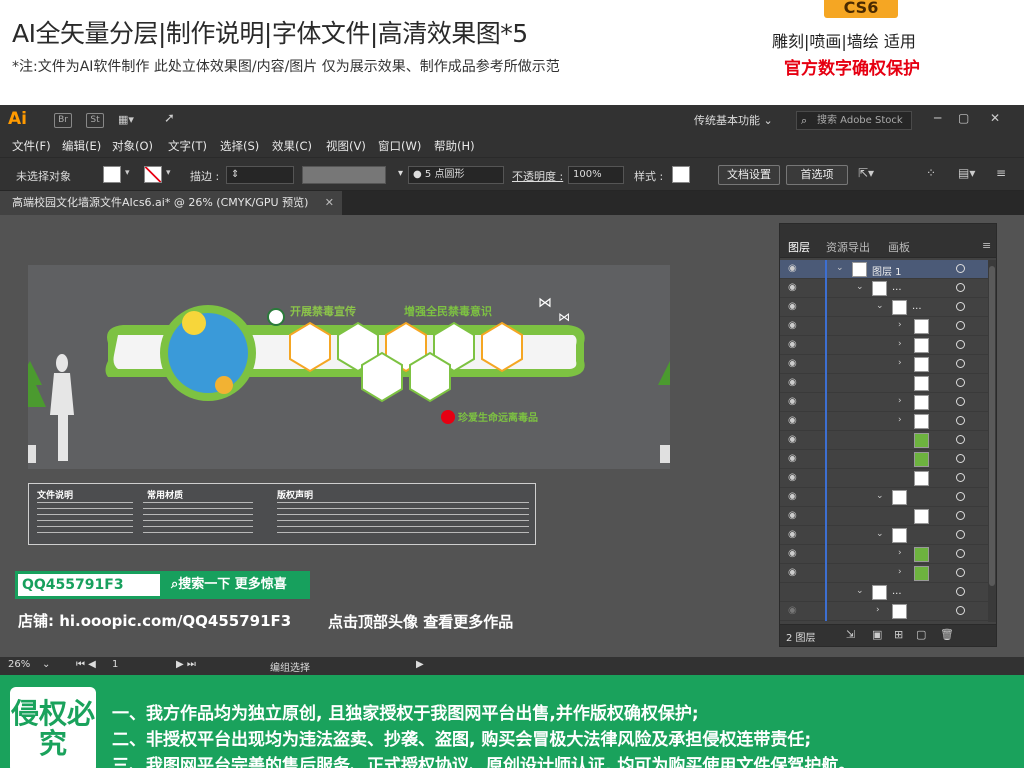 The height and width of the screenshot is (776, 1024). Describe the element at coordinates (399, 146) in the screenshot. I see `menu-window: 窗口(W)` at that location.